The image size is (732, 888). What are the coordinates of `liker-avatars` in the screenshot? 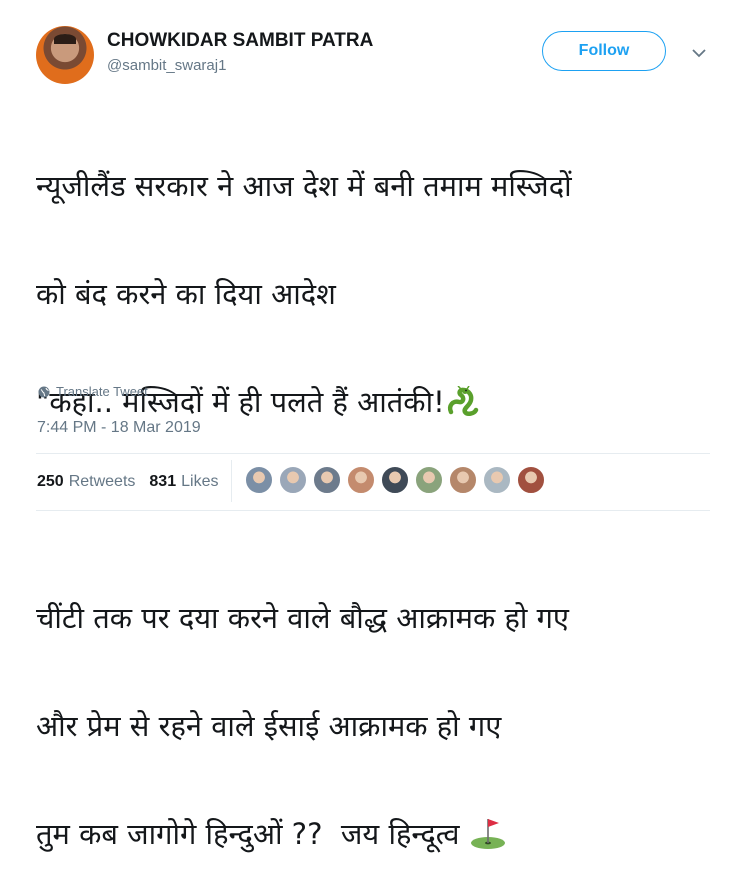 It's located at (398, 480).